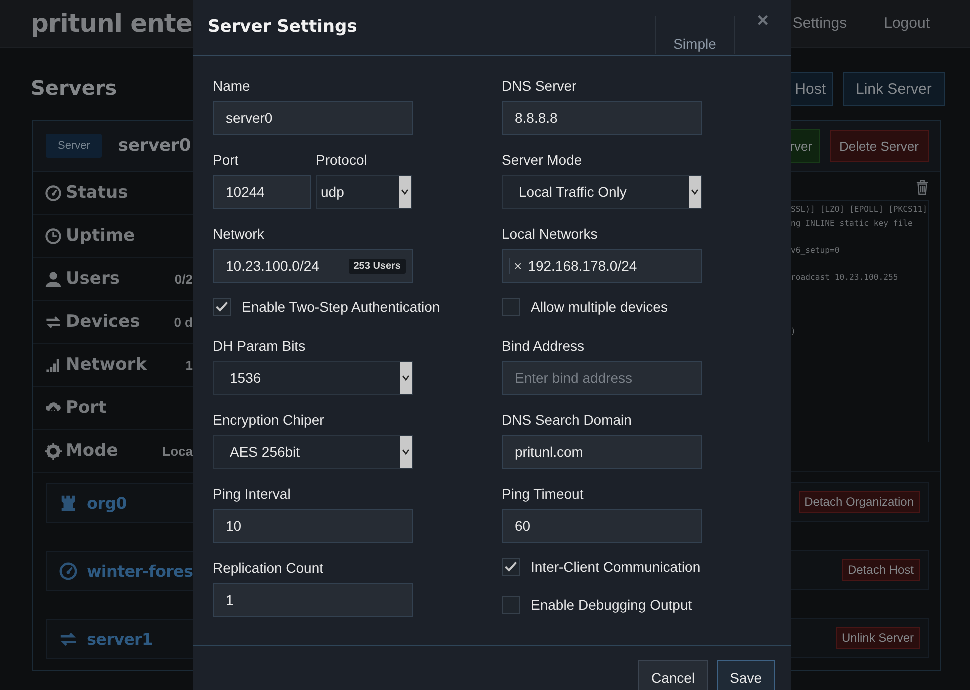 The height and width of the screenshot is (690, 970). Describe the element at coordinates (342, 160) in the screenshot. I see `field-label: Protocol` at that location.